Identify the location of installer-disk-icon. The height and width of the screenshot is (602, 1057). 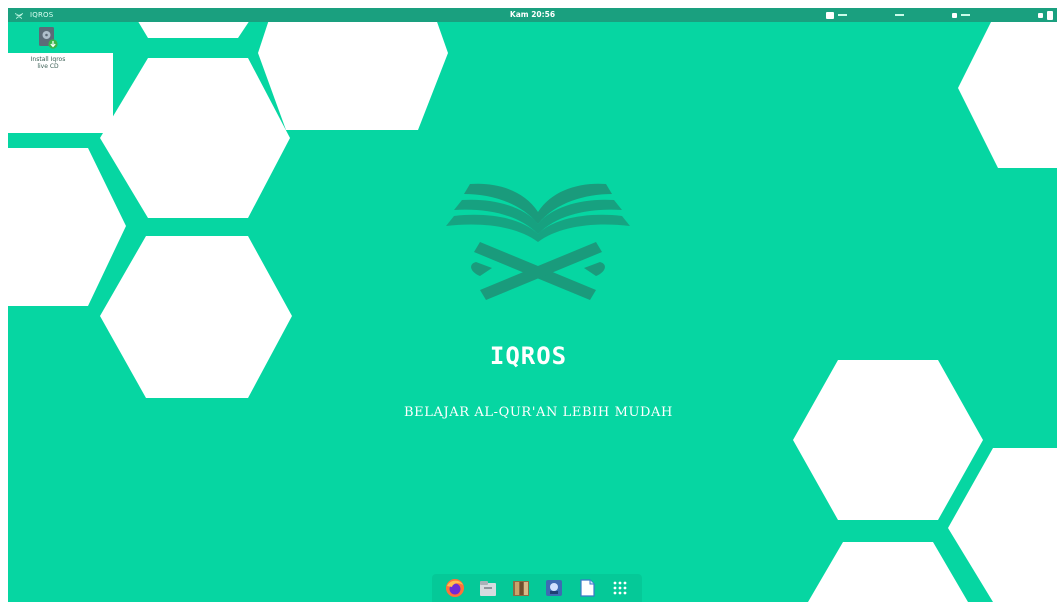
(48, 38).